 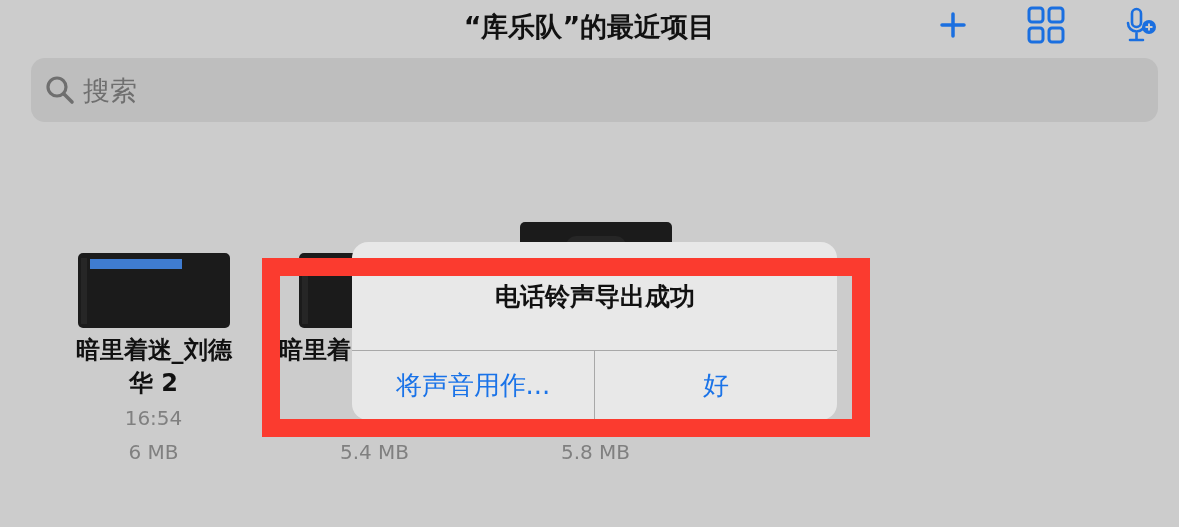 I want to click on file-size: 5.4 MB, so click(x=374, y=452).